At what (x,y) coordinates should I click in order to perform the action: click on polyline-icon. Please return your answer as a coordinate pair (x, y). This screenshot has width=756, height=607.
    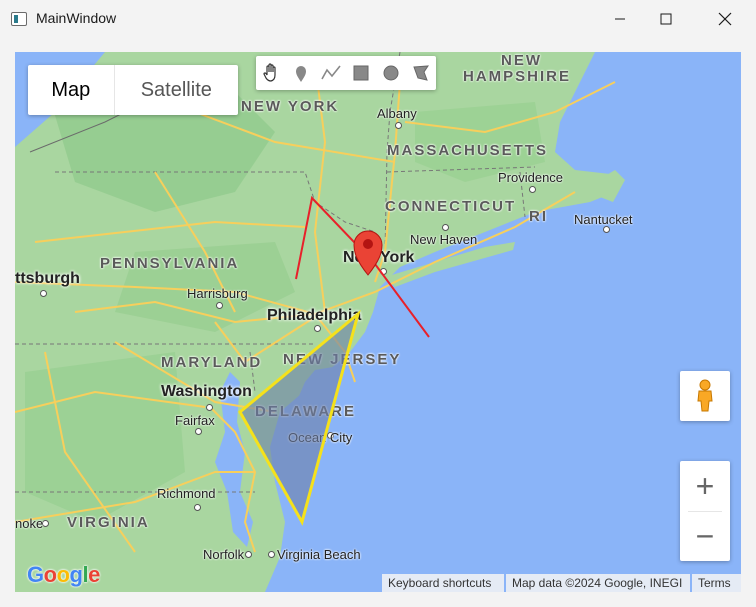
    Looking at the image, I should click on (331, 72).